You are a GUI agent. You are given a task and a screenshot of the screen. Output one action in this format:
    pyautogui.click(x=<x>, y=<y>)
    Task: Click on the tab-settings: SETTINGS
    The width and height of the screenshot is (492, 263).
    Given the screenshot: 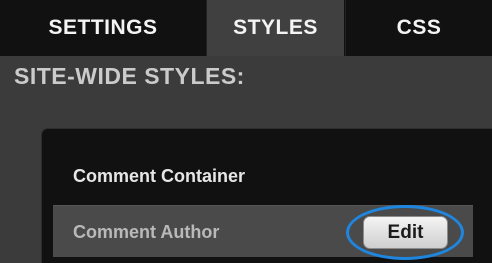 What is the action you would take?
    pyautogui.click(x=103, y=28)
    